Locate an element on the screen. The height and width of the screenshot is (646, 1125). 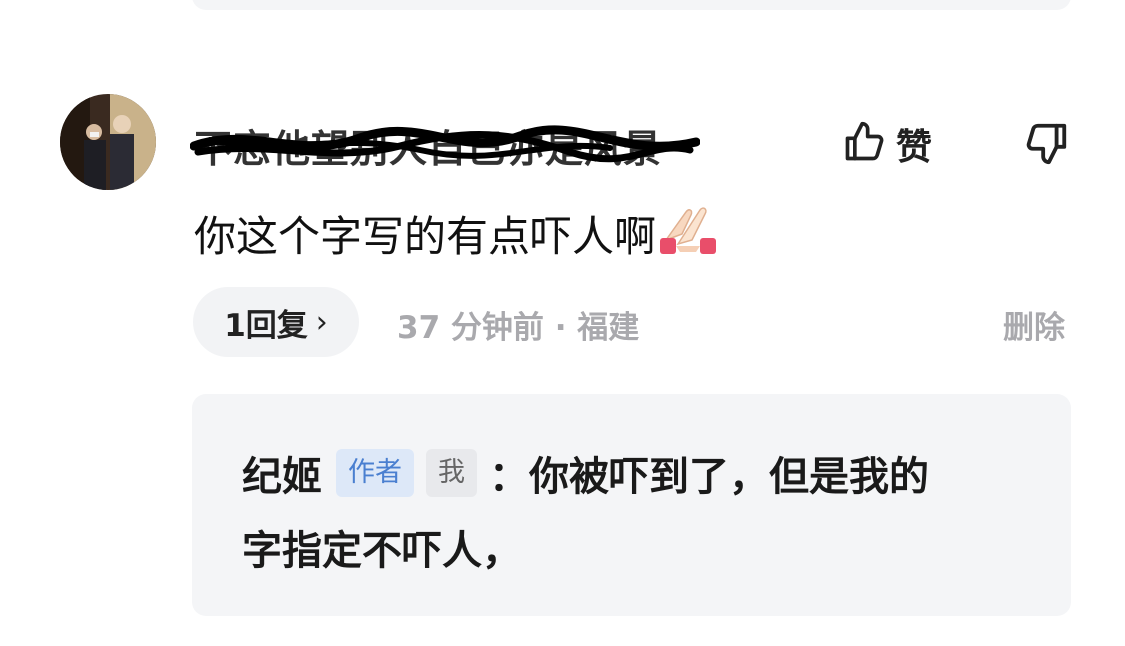
like-label: 赞 is located at coordinates (914, 147).